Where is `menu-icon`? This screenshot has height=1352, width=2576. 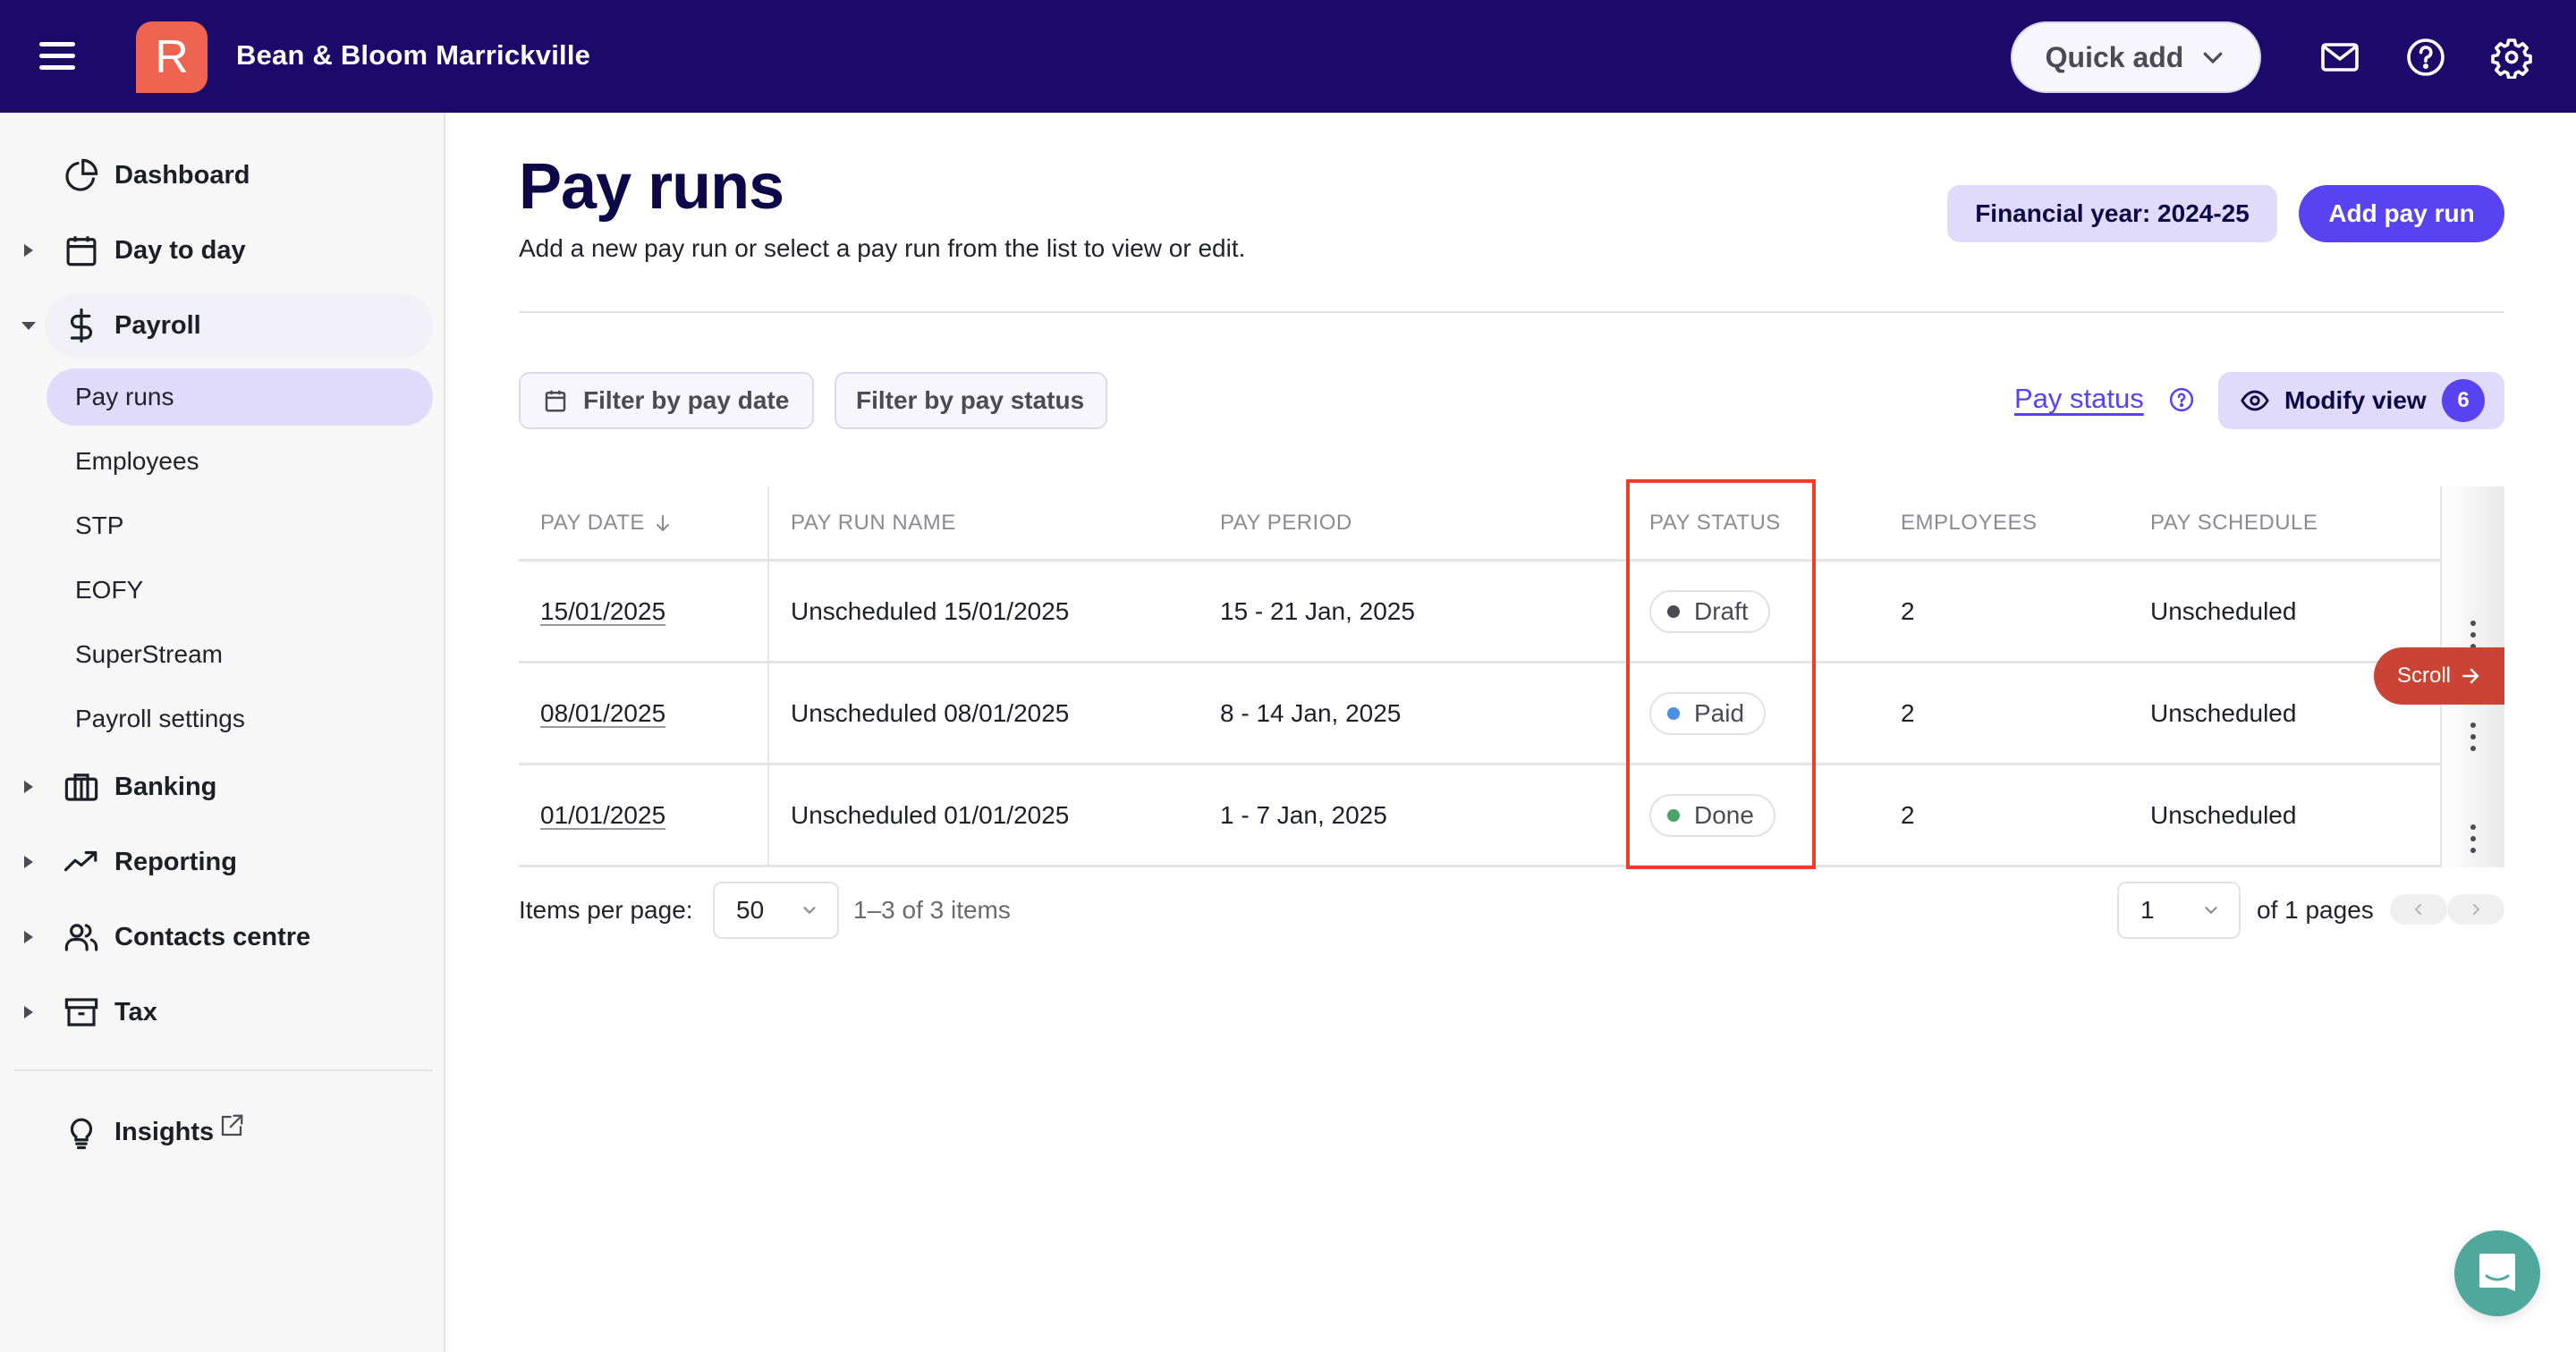
menu-icon is located at coordinates (57, 56).